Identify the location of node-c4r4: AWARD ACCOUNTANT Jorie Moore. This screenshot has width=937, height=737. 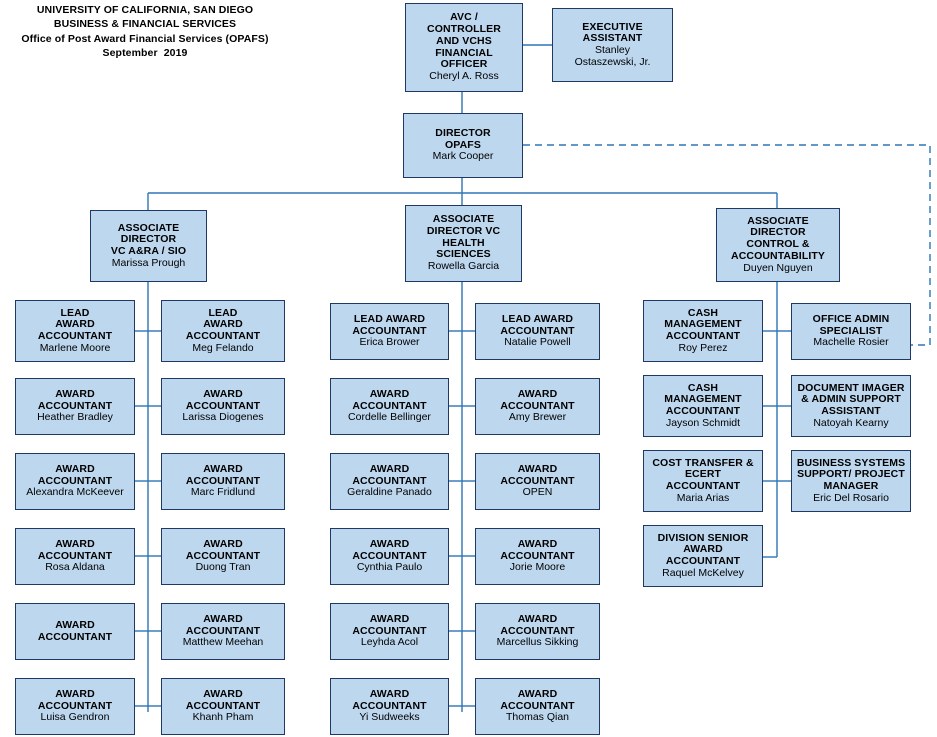
(537, 556).